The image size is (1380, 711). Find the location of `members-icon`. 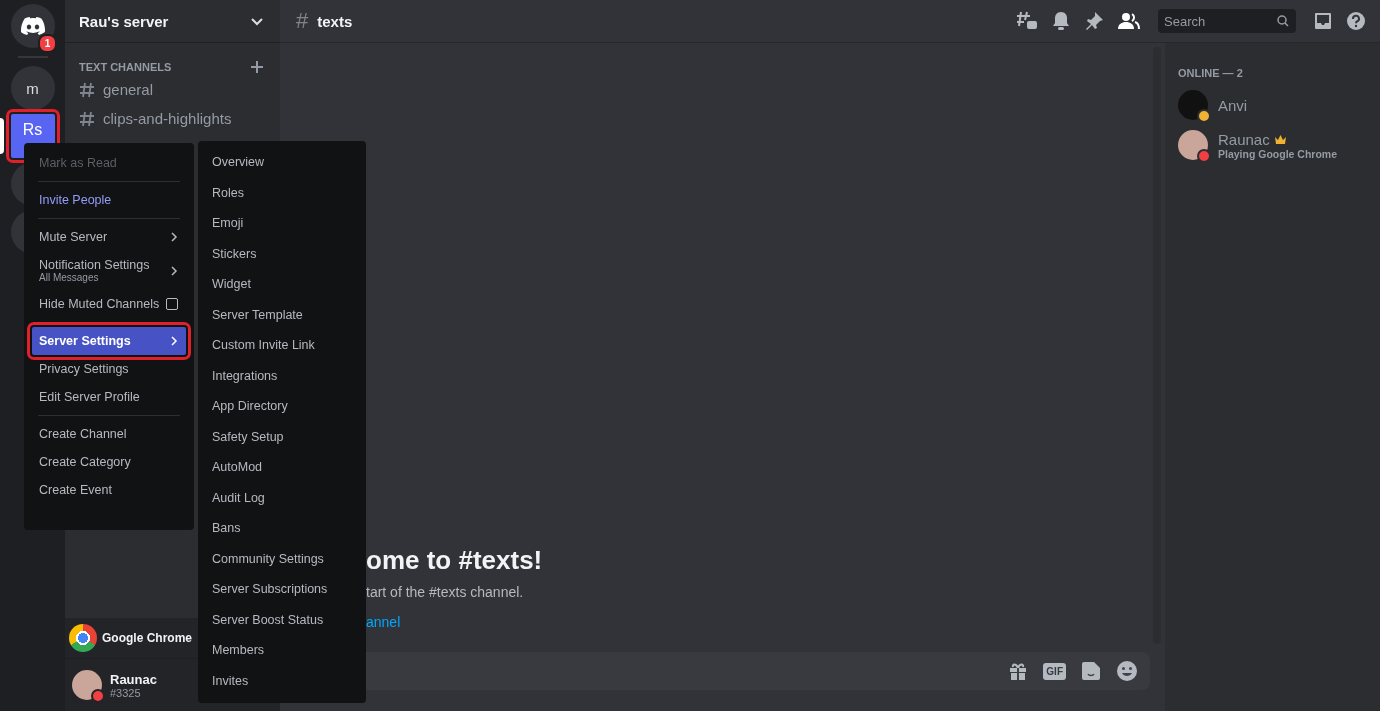

members-icon is located at coordinates (1129, 21).